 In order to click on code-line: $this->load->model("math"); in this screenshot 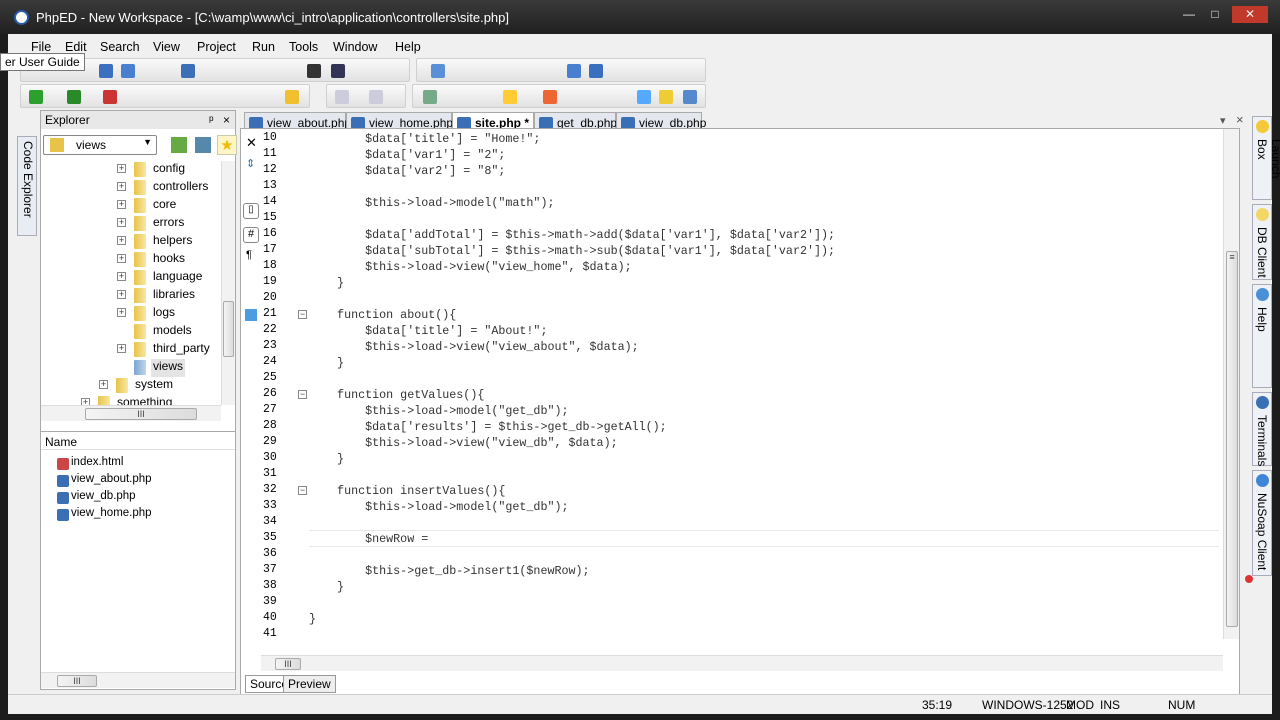, I will do `click(431, 203)`.